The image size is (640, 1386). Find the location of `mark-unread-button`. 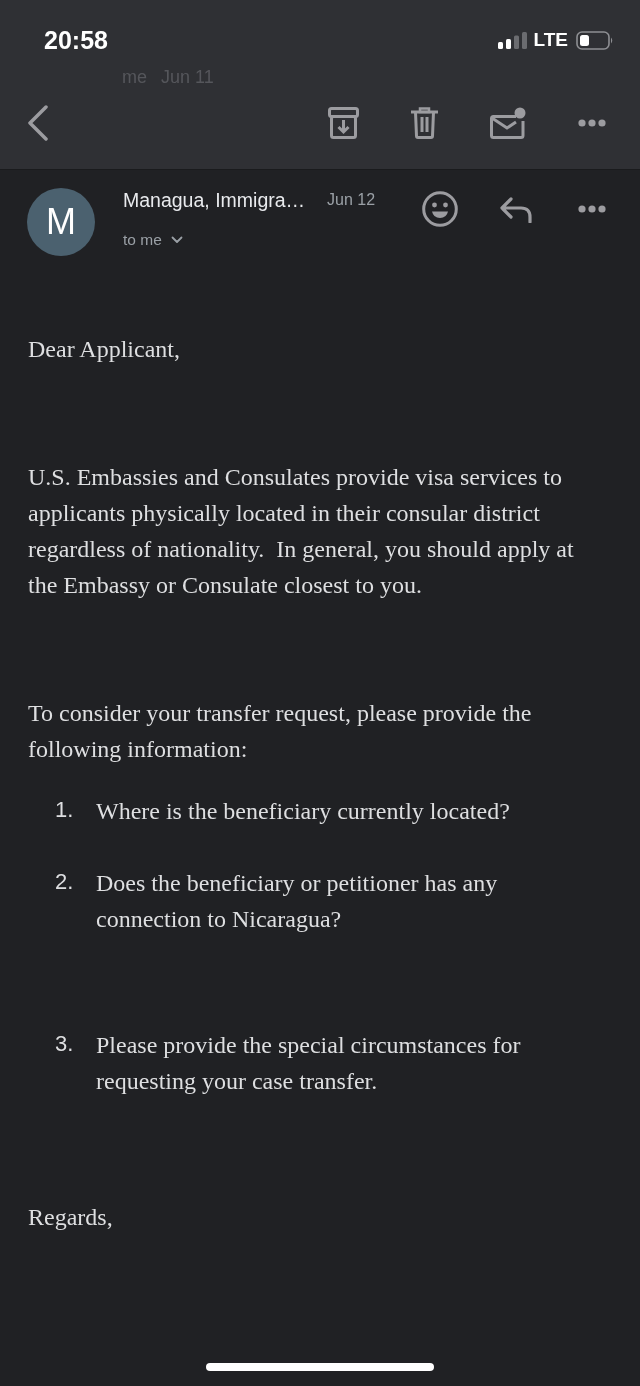

mark-unread-button is located at coordinates (508, 123).